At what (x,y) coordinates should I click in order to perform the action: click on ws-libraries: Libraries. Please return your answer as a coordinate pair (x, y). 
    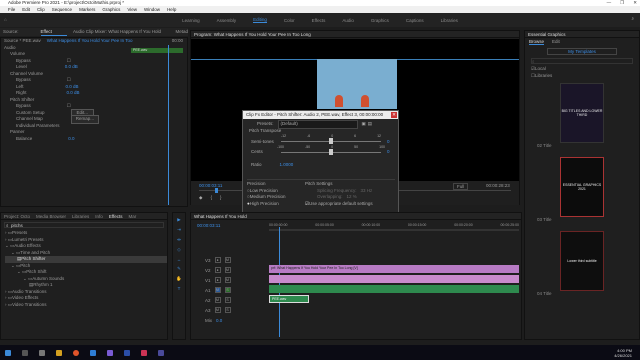
    Looking at the image, I should click on (449, 20).